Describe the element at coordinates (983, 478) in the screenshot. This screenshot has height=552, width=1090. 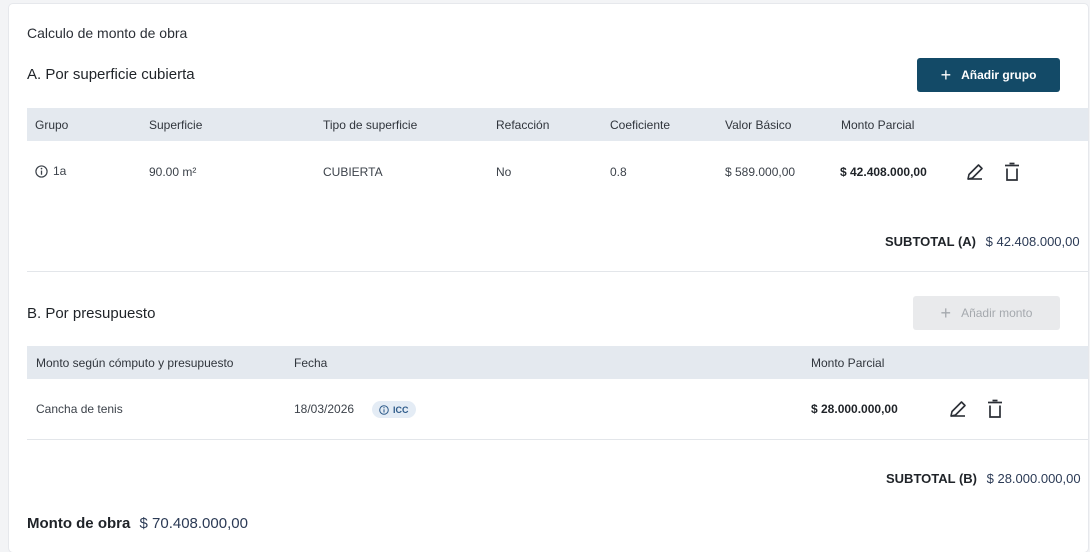
I see `subtotal-b: SUBTOTAL (B) $ 28.000.000,00` at that location.